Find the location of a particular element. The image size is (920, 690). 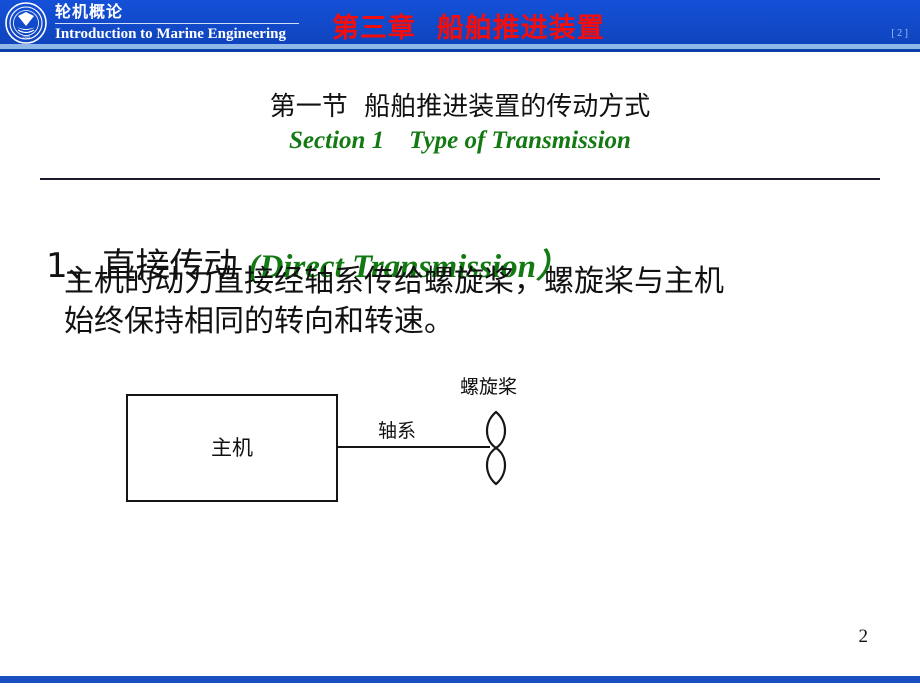

brand-title-cn: 轮机概论 is located at coordinates (89, 11).